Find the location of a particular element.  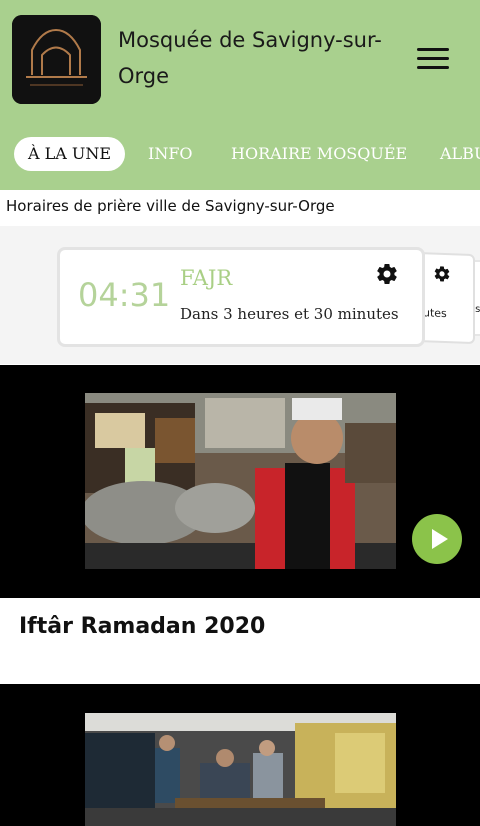

page-title: Mosquée de Savigny-sur-Orge is located at coordinates (250, 58).